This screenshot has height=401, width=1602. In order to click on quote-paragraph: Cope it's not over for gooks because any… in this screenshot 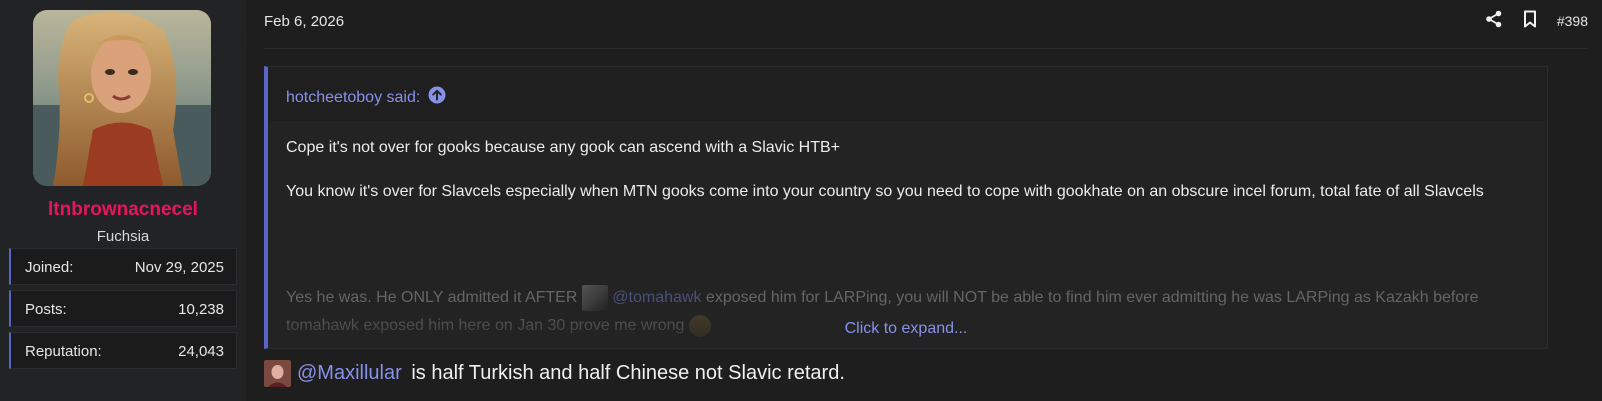, I will do `click(563, 147)`.